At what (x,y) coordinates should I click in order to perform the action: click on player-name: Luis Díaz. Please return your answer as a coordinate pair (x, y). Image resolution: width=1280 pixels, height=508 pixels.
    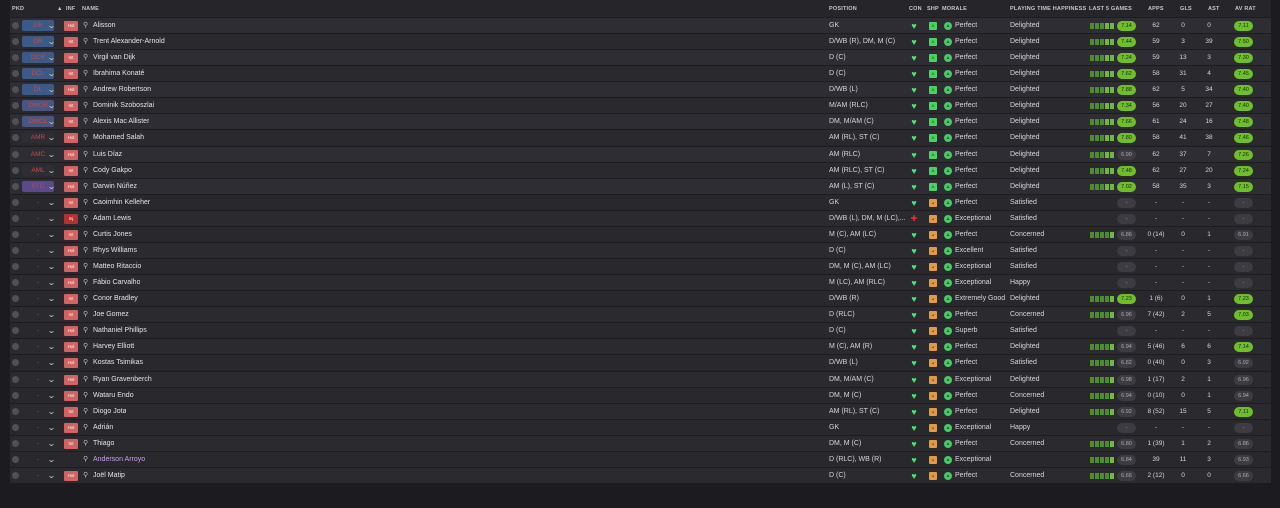
    Looking at the image, I should click on (107, 155).